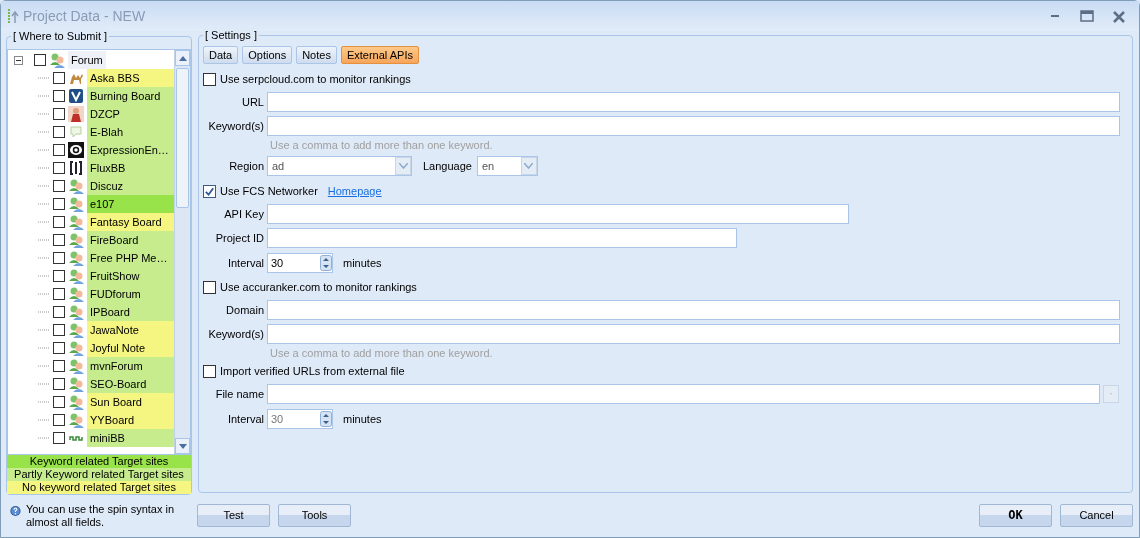  I want to click on dialog-button: Tools, so click(314, 515).